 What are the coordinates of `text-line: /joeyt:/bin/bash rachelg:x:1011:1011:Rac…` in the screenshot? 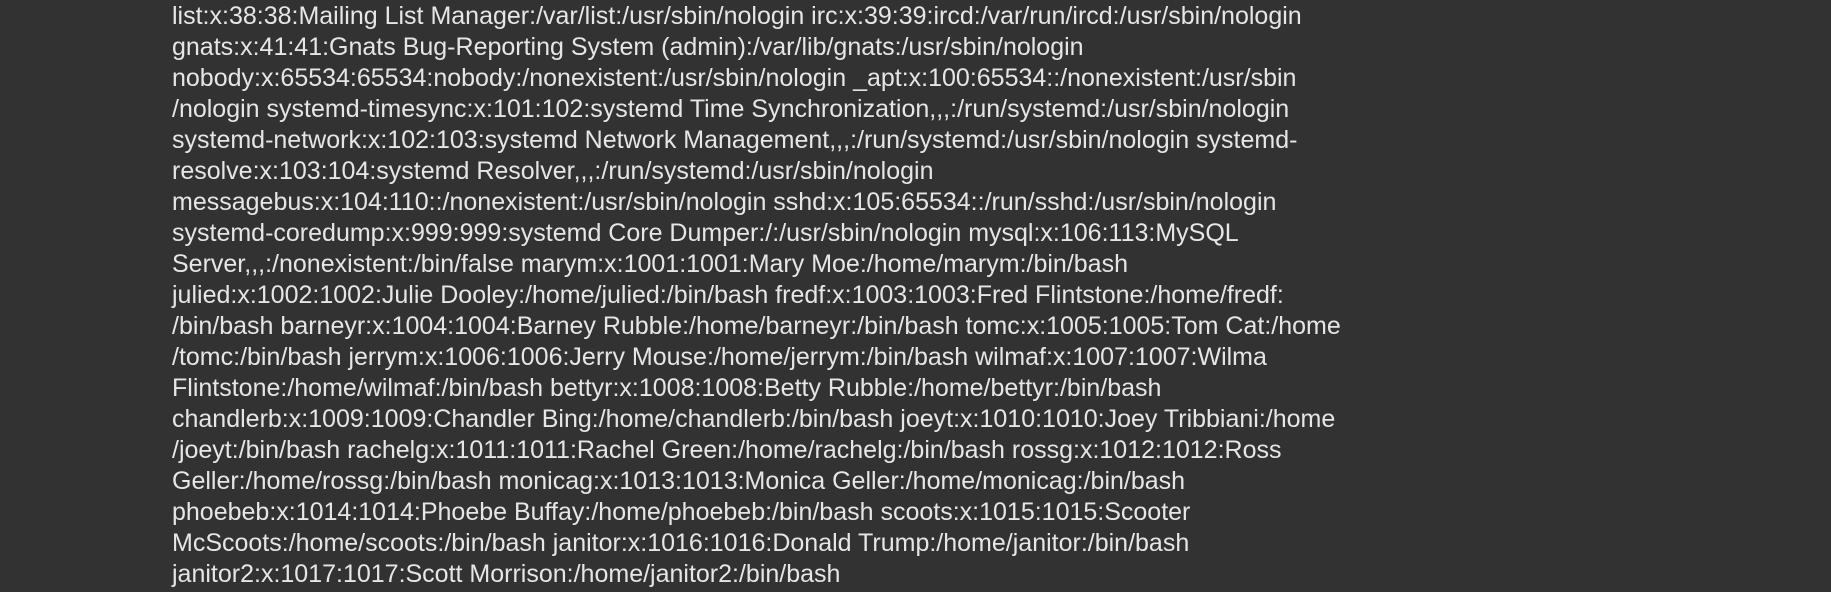 It's located at (727, 450).